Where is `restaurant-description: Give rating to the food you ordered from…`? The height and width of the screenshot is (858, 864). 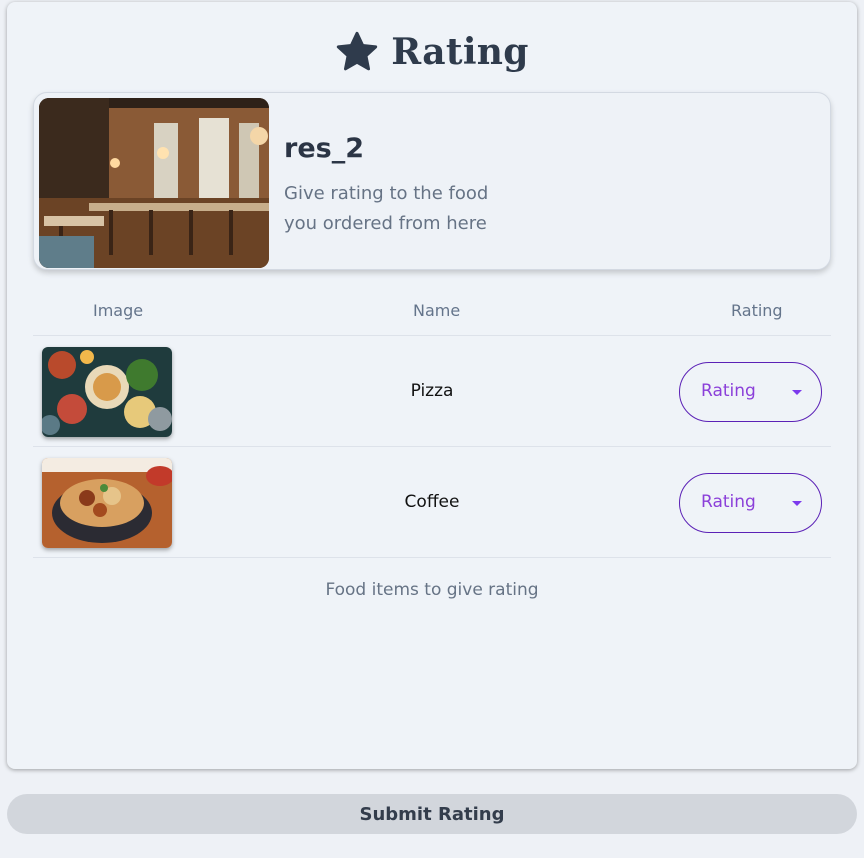
restaurant-description: Give rating to the food you ordered from… is located at coordinates (404, 209).